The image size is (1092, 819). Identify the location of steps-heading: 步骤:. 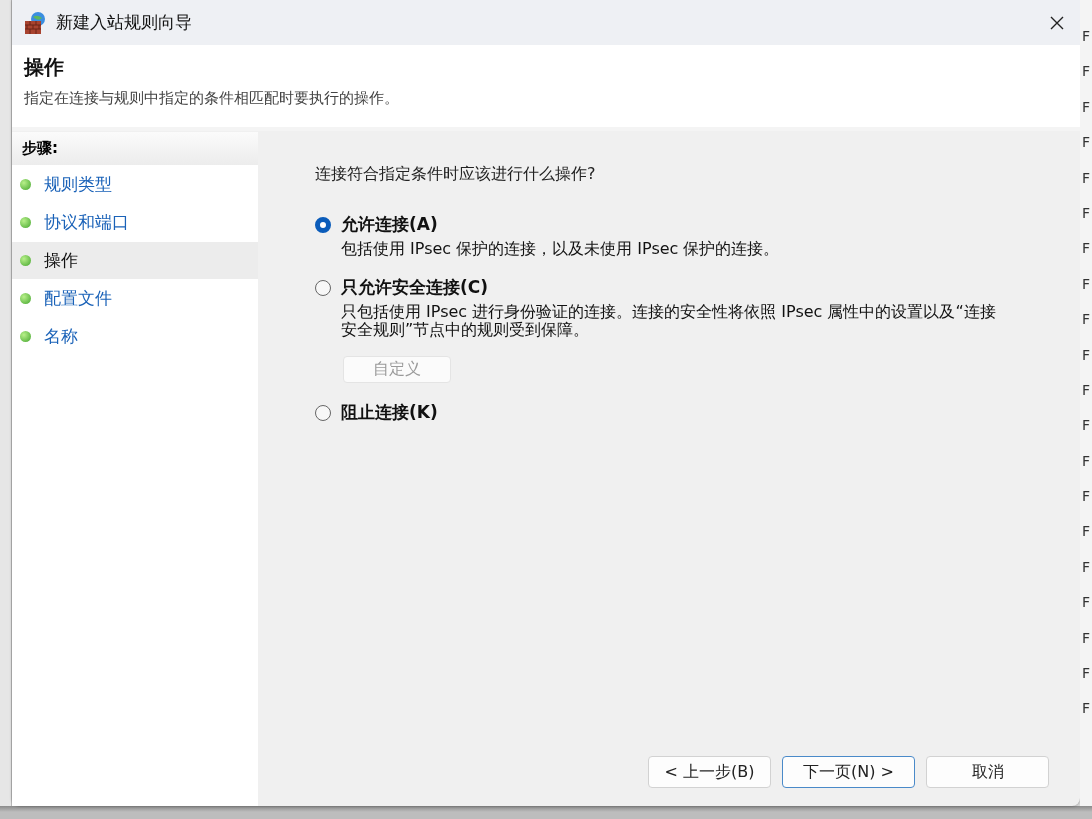
(135, 148).